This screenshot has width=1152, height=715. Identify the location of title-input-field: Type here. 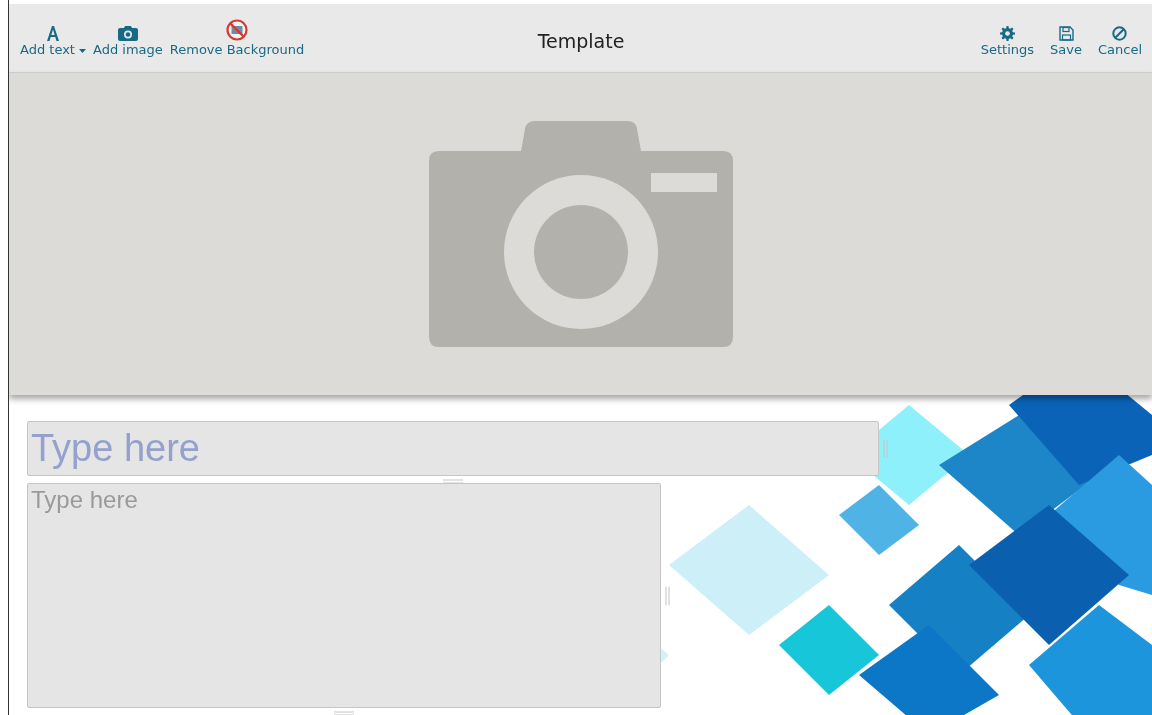
(453, 448).